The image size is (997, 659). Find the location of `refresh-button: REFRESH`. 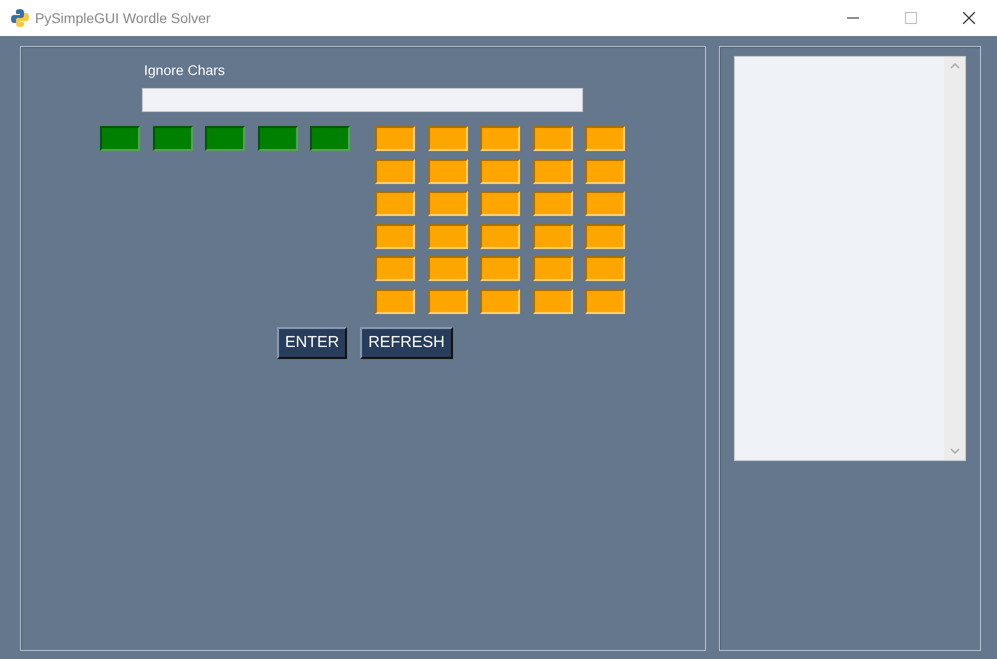

refresh-button: REFRESH is located at coordinates (406, 342).